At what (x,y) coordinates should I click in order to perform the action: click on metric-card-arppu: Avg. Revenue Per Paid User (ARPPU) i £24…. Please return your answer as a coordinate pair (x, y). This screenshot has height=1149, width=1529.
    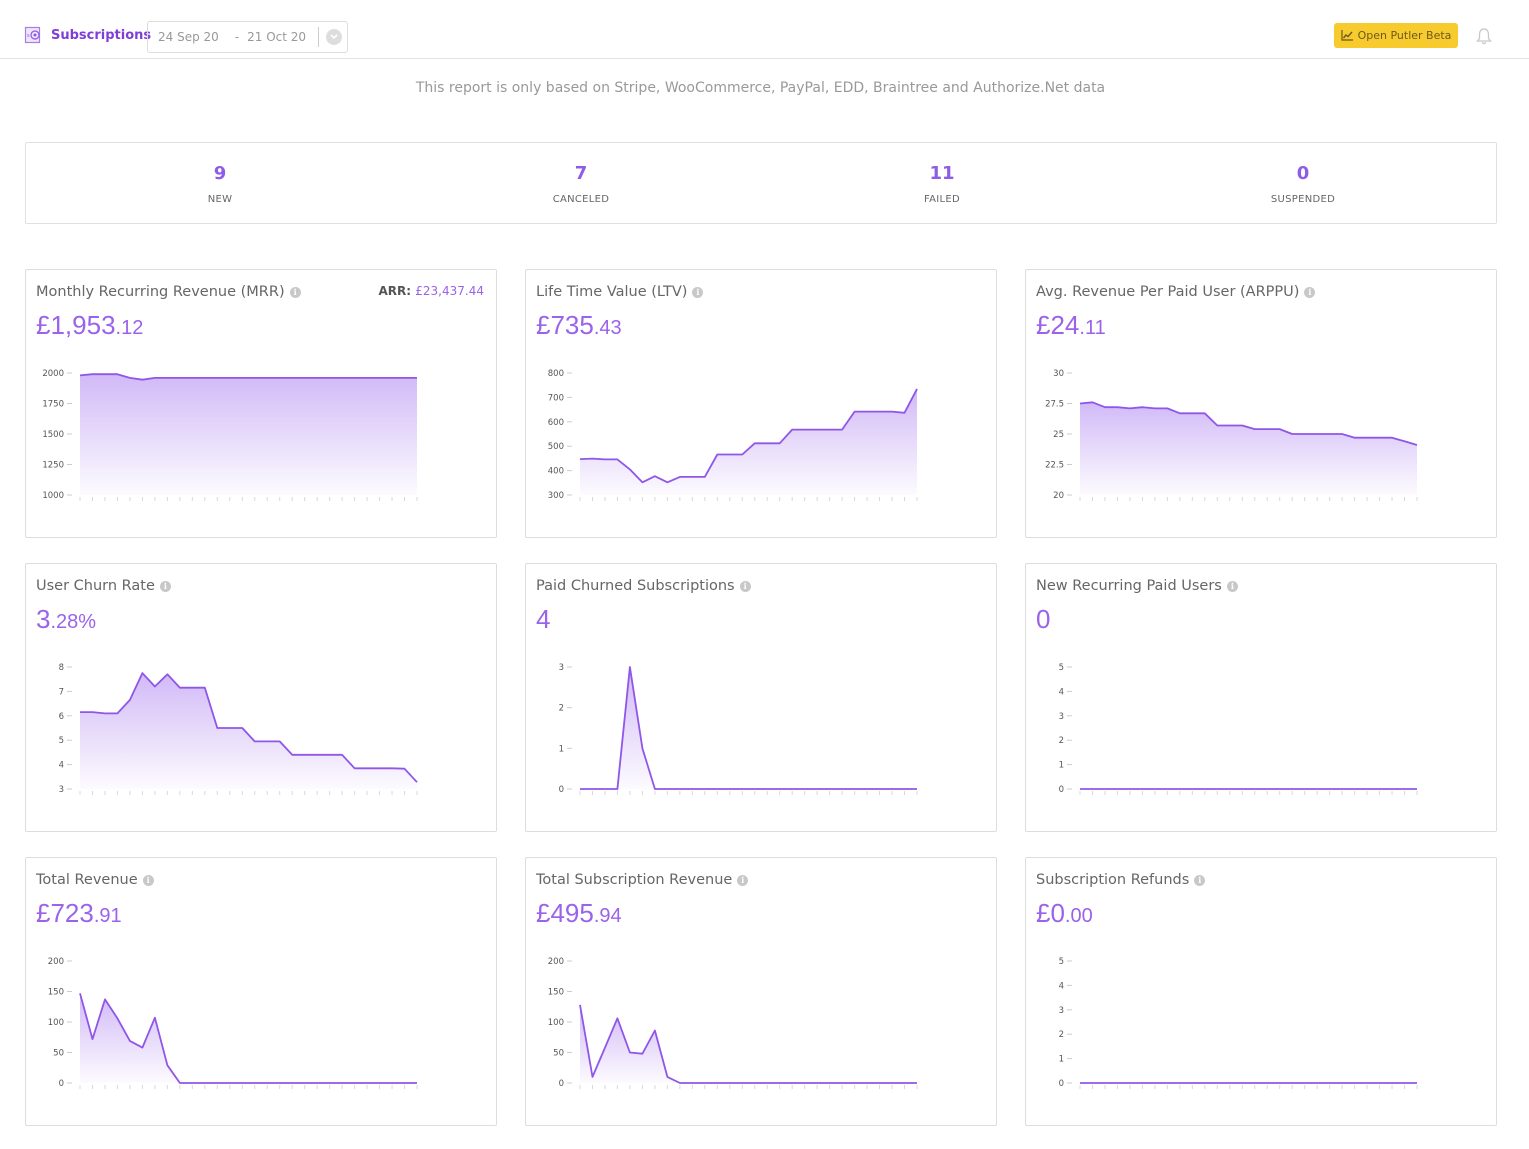
    Looking at the image, I should click on (1261, 403).